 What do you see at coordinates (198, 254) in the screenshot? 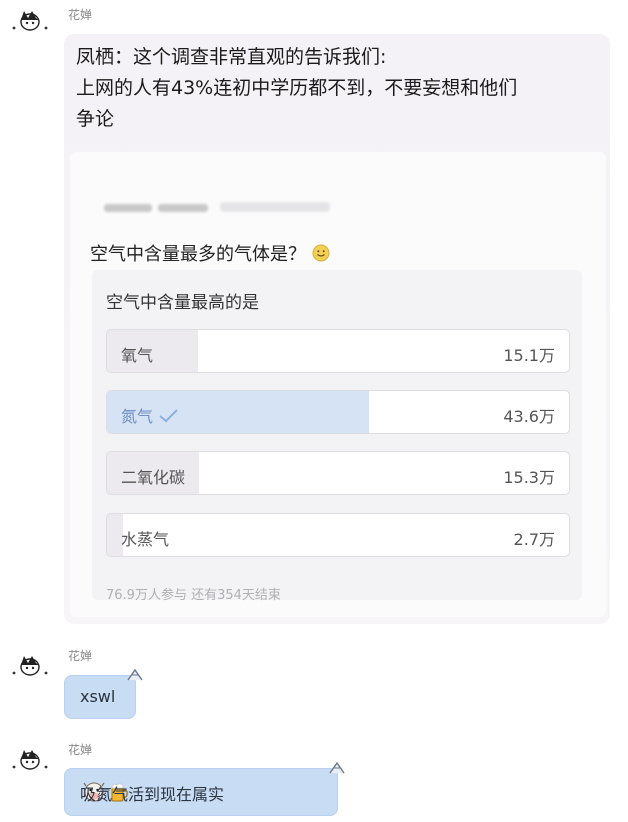
I see `poll-question-text: 空气中含量最多的气体是？` at bounding box center [198, 254].